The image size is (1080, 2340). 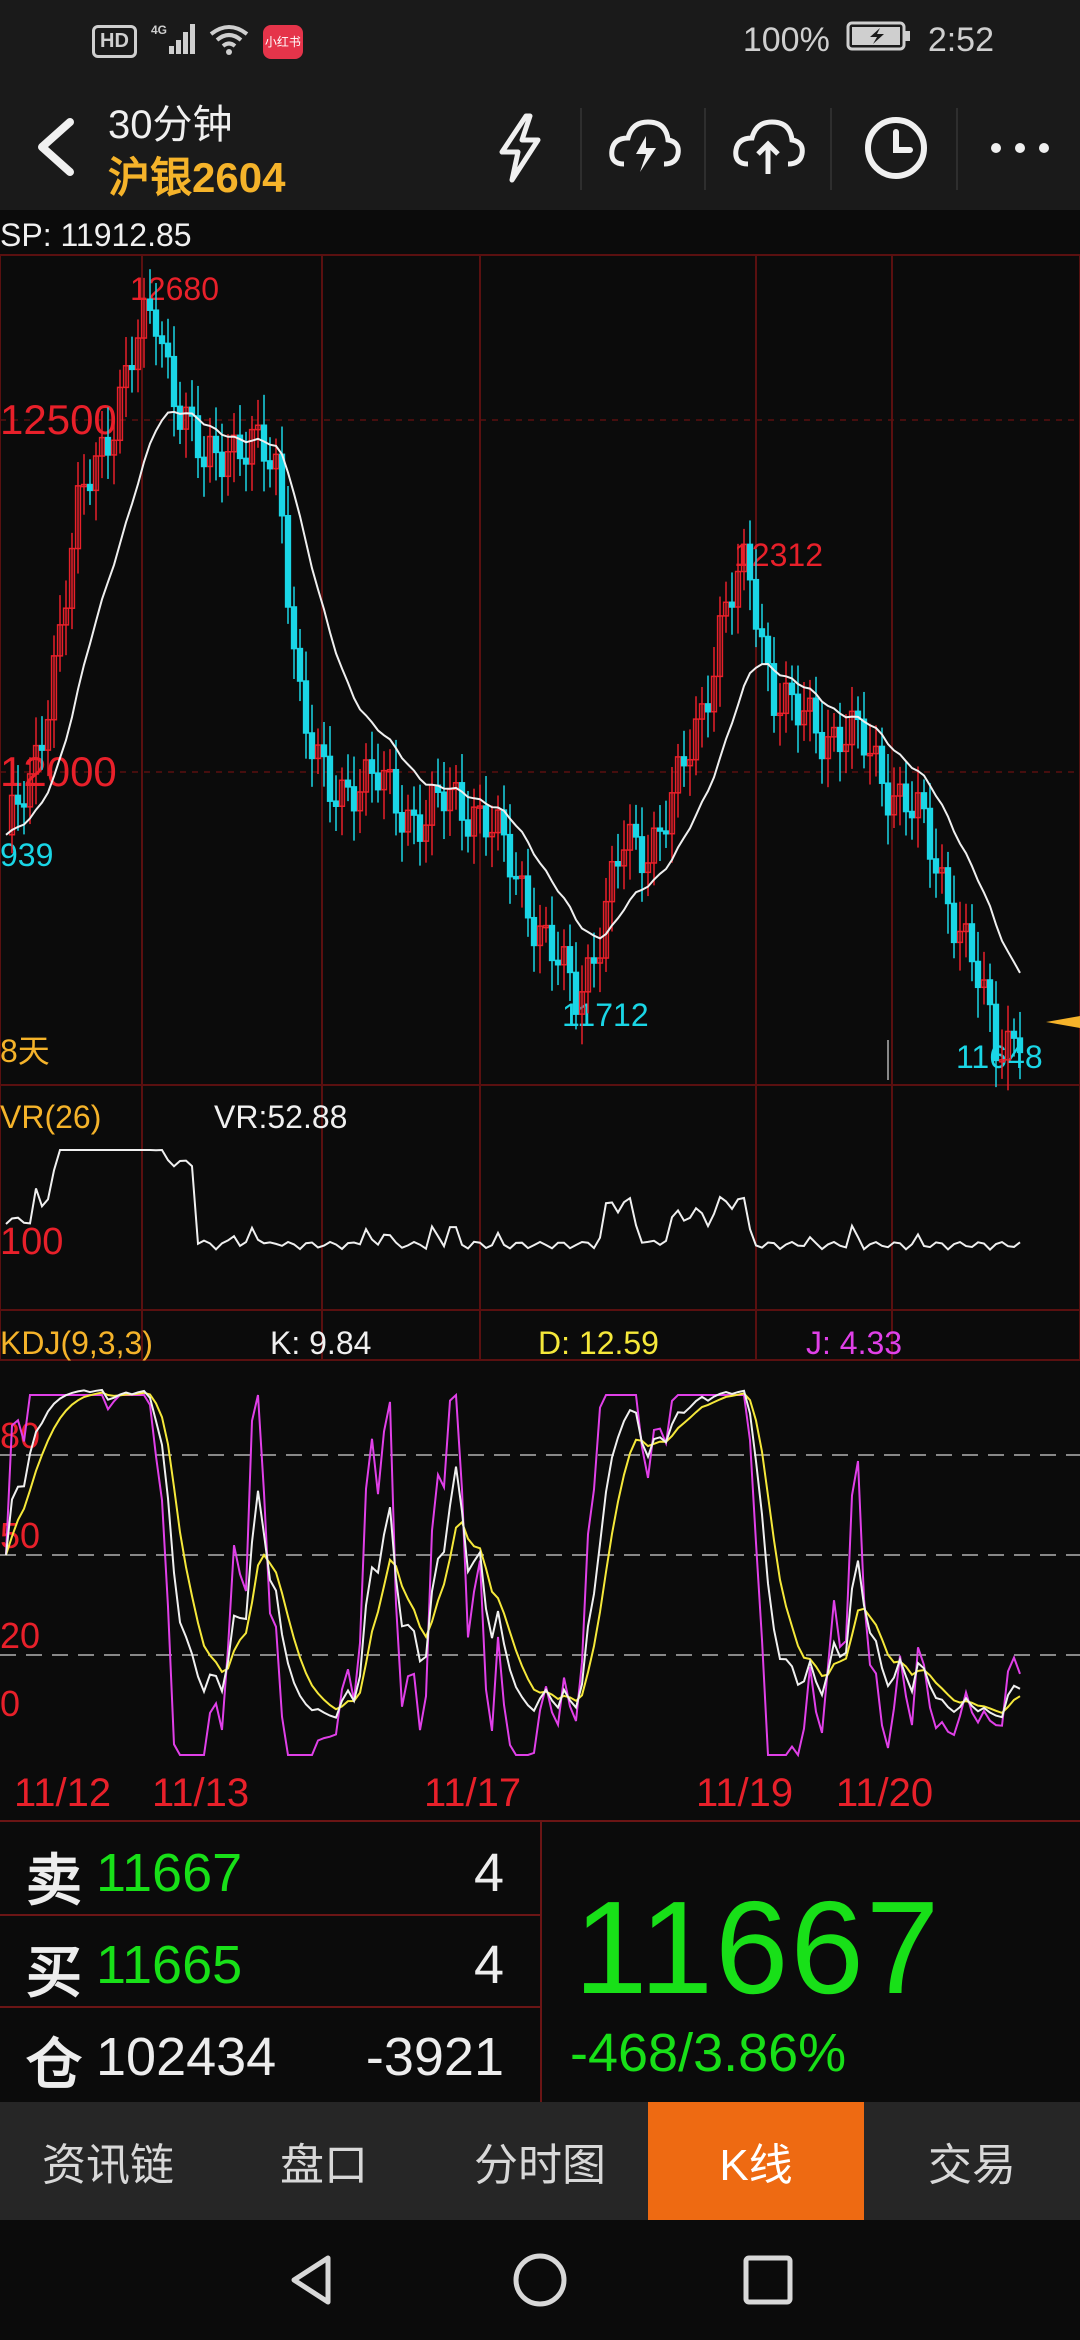 I want to click on open-interest-row: 仓 102434 -3921, so click(x=270, y=2052).